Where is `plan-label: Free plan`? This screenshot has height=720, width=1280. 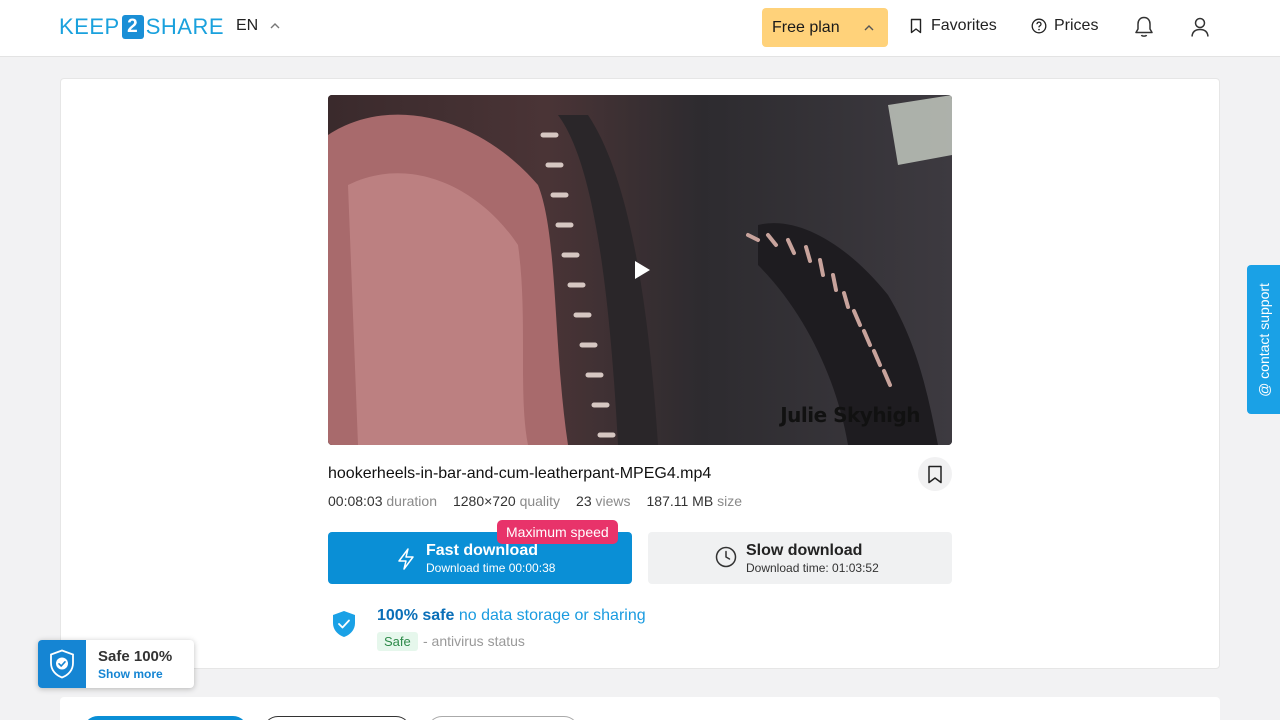 plan-label: Free plan is located at coordinates (806, 27).